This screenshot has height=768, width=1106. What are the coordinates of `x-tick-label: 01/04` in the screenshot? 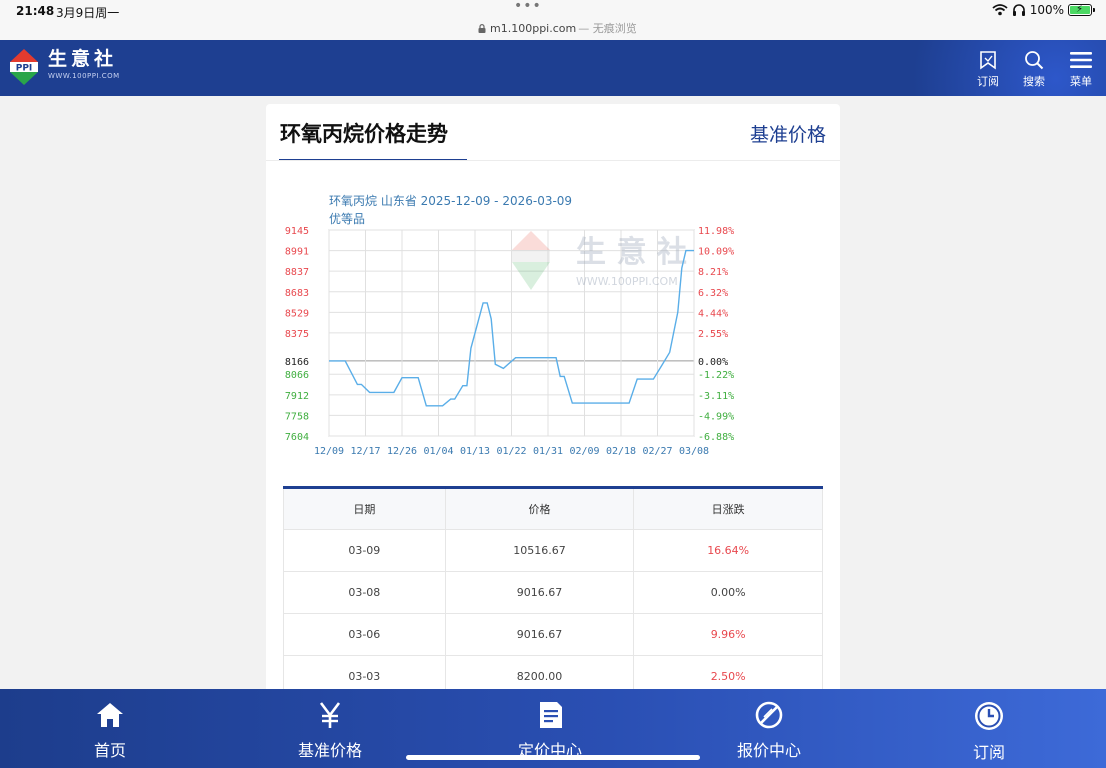 It's located at (438, 451).